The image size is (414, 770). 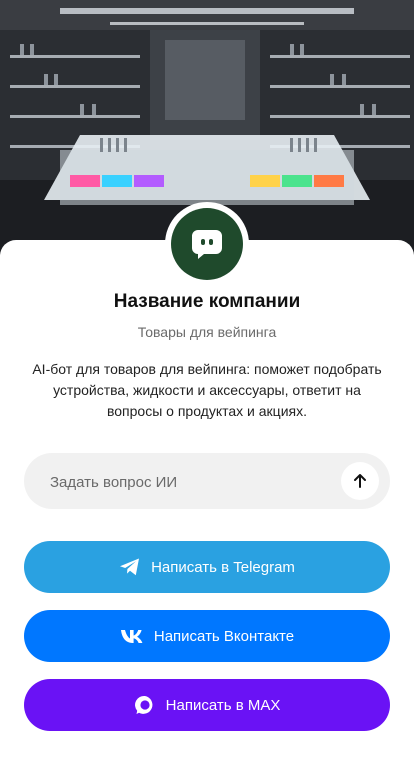 I want to click on vk-button-label: Написать Вконтакте, so click(x=224, y=636).